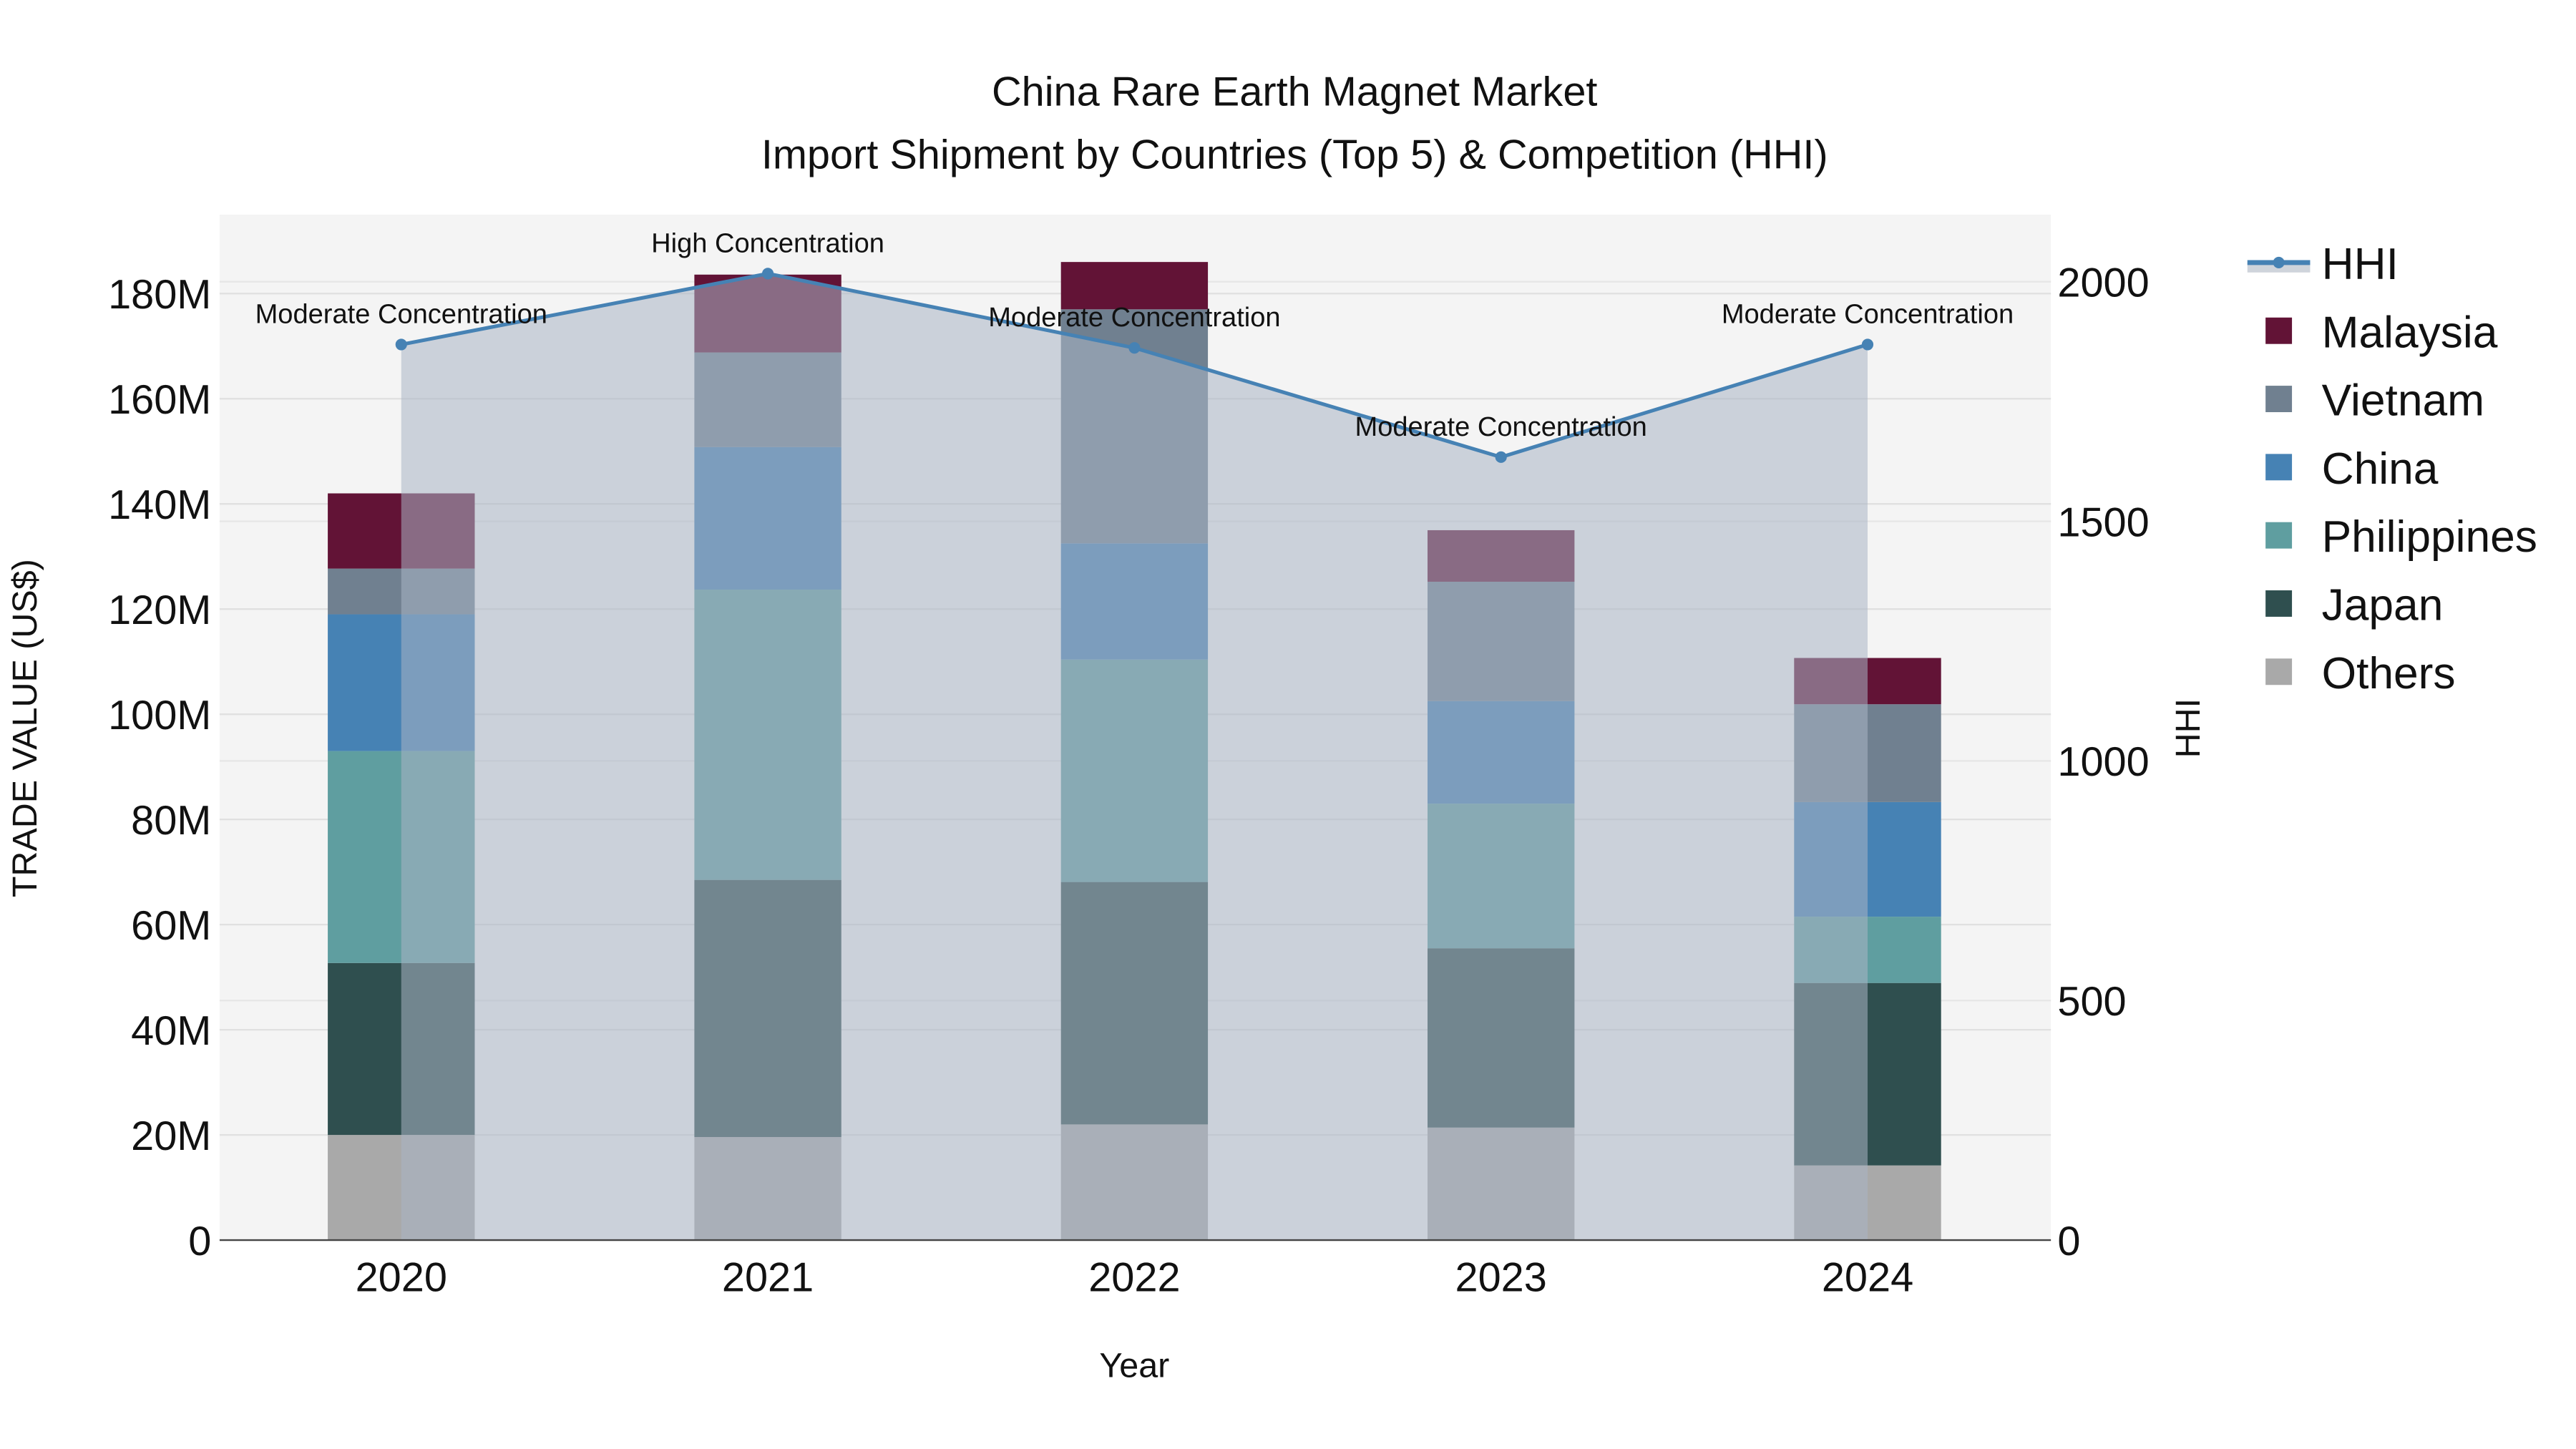 The image size is (2576, 1449). What do you see at coordinates (1134, 1366) in the screenshot?
I see `x-axis-title: Year` at bounding box center [1134, 1366].